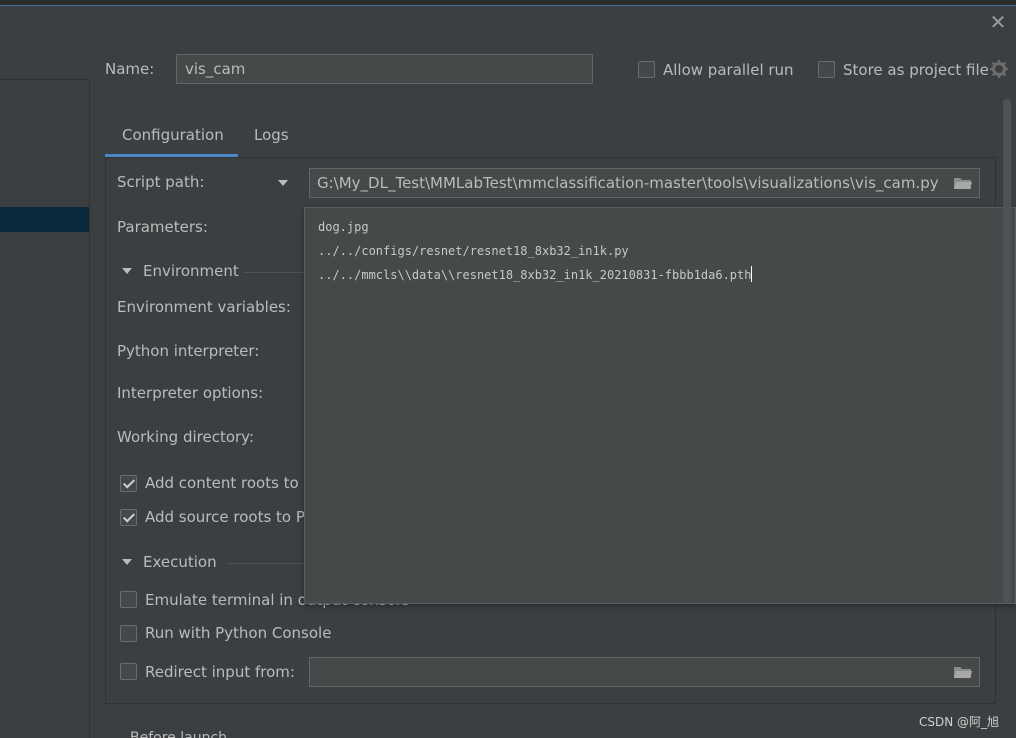 This screenshot has width=1016, height=738. Describe the element at coordinates (128, 671) in the screenshot. I see `redirect-input-checkbox` at that location.